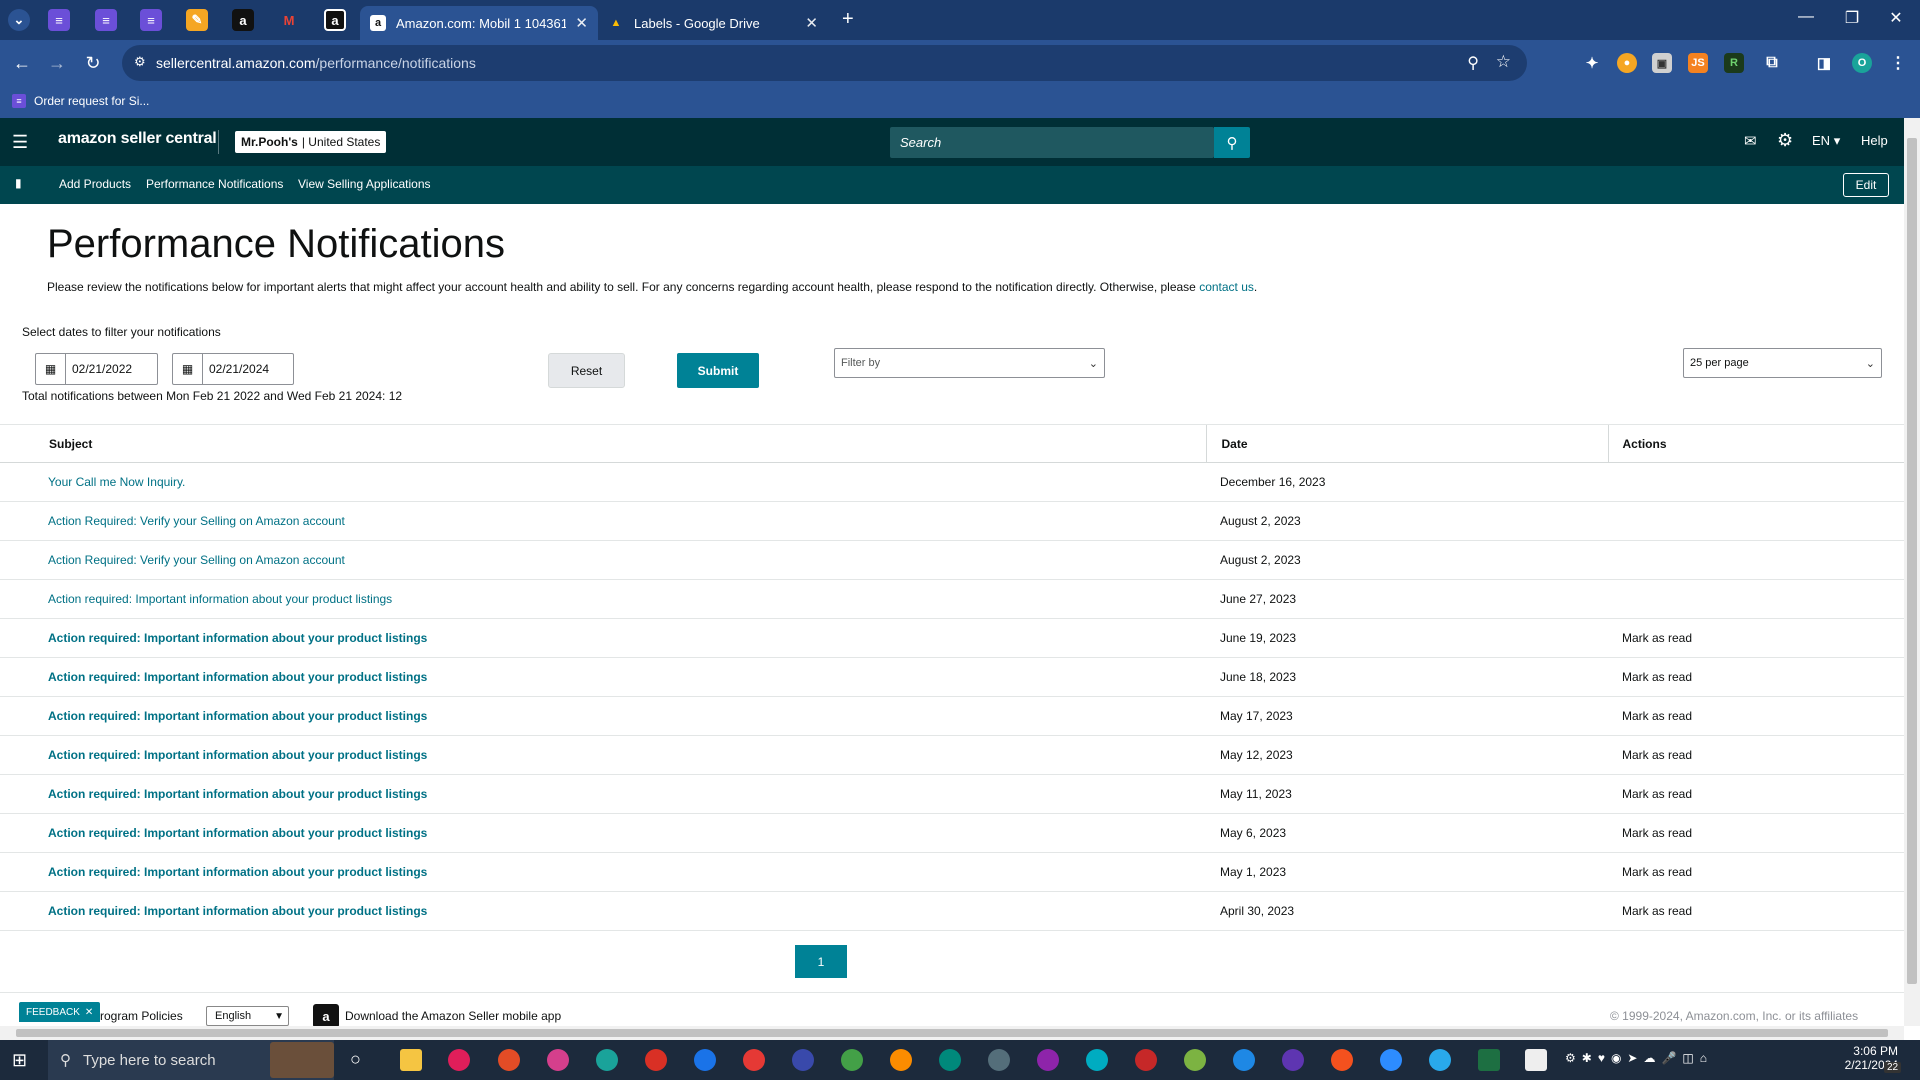  What do you see at coordinates (411, 1060) in the screenshot?
I see `file-explorer-icon` at bounding box center [411, 1060].